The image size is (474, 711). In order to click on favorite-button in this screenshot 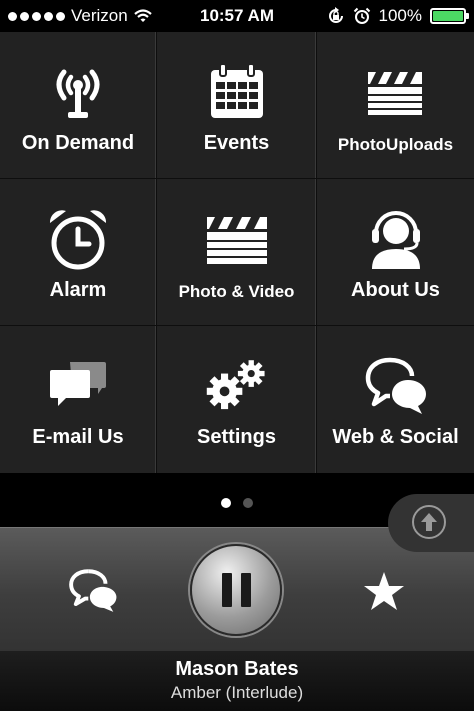, I will do `click(384, 592)`.